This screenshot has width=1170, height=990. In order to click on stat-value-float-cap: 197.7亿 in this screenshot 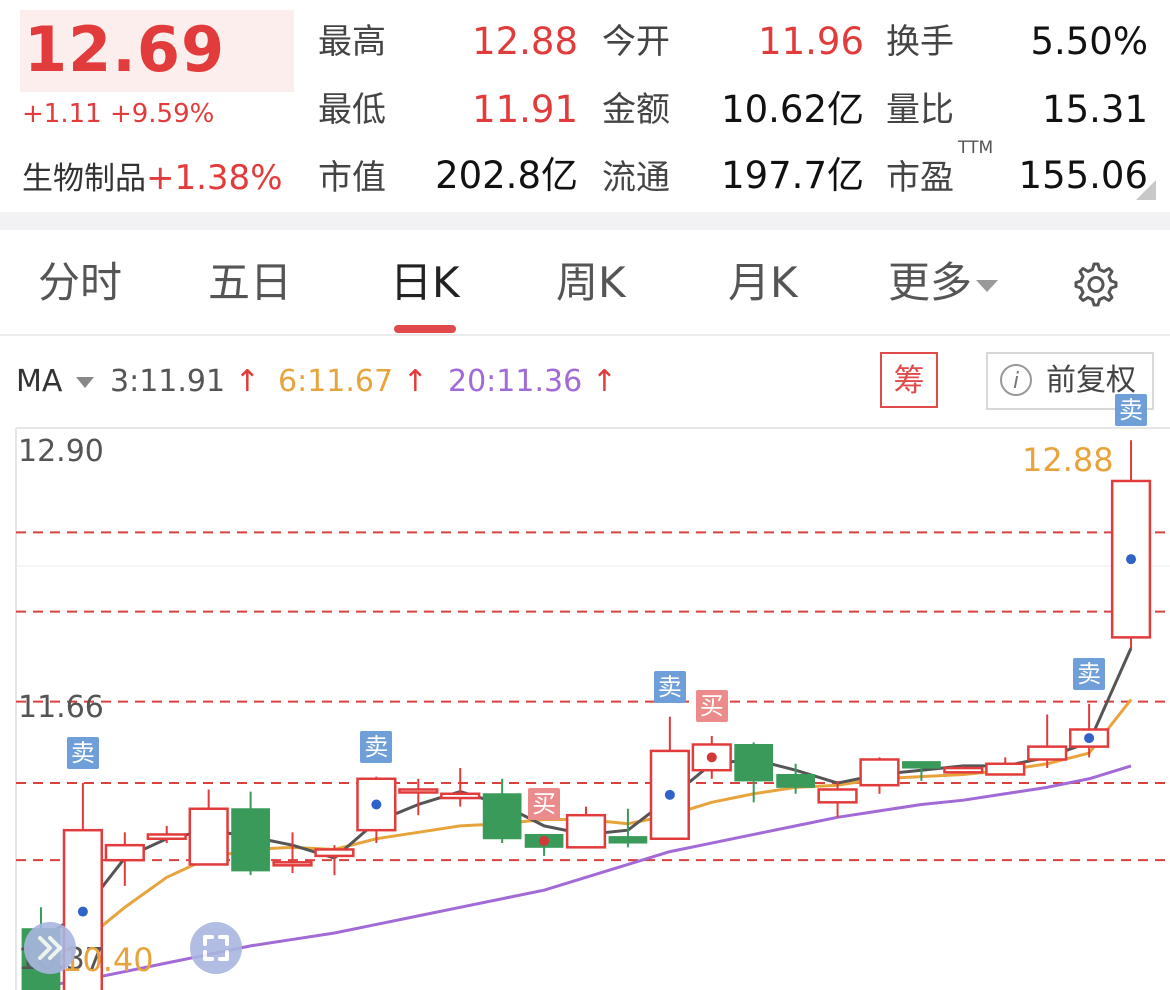, I will do `click(792, 175)`.